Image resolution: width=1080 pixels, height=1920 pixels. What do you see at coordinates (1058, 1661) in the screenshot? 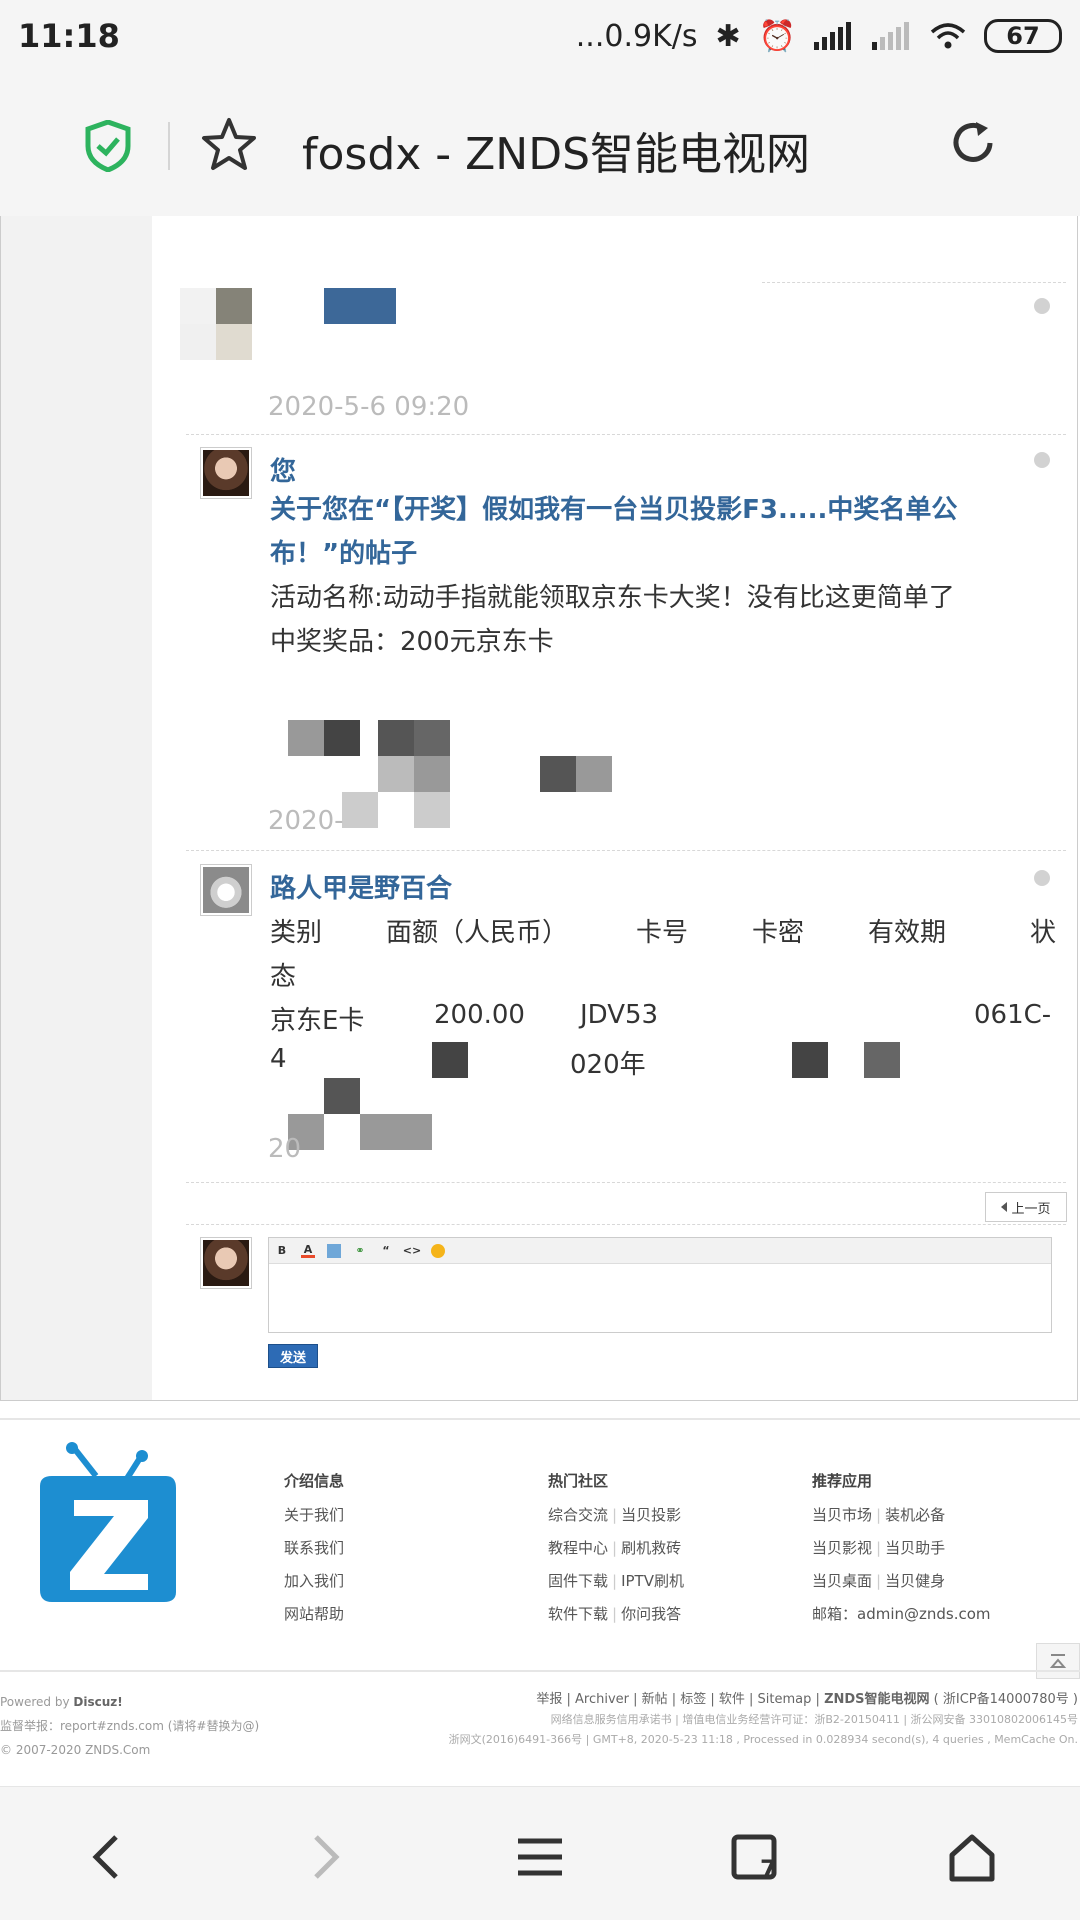
I see `back-to-top-button` at bounding box center [1058, 1661].